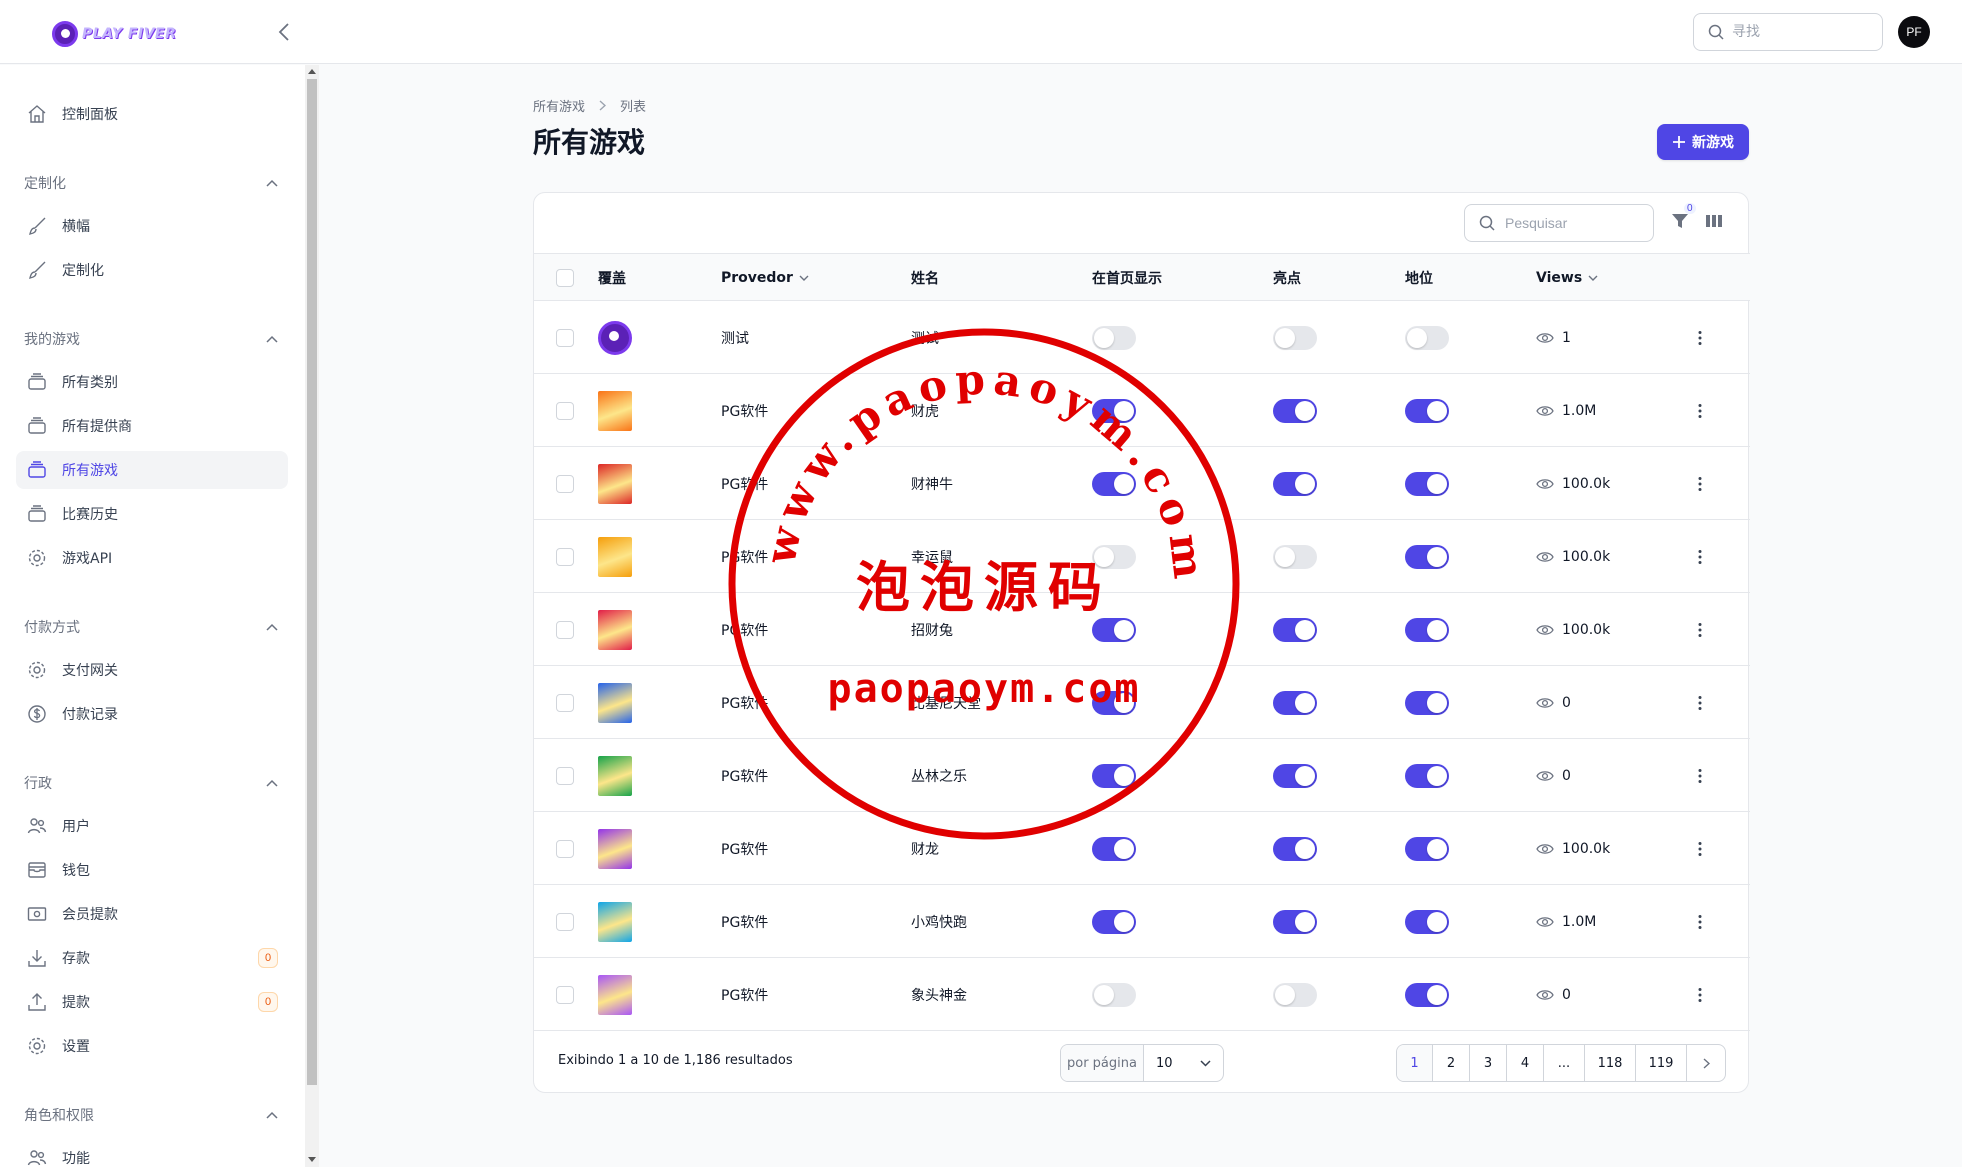  What do you see at coordinates (152, 1002) in the screenshot?
I see `sidebar-item-withdraw: 提款 0` at bounding box center [152, 1002].